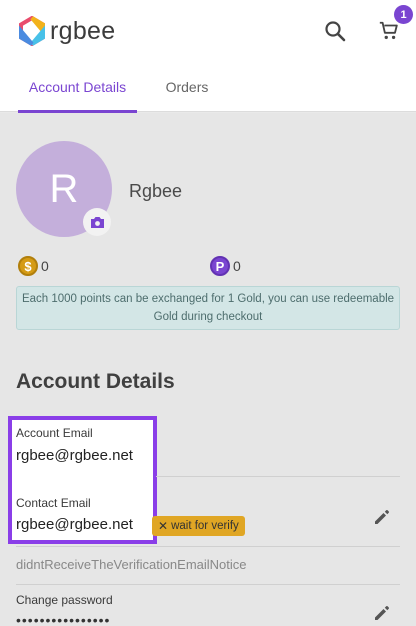 The width and height of the screenshot is (416, 626). I want to click on search-button, so click(335, 31).